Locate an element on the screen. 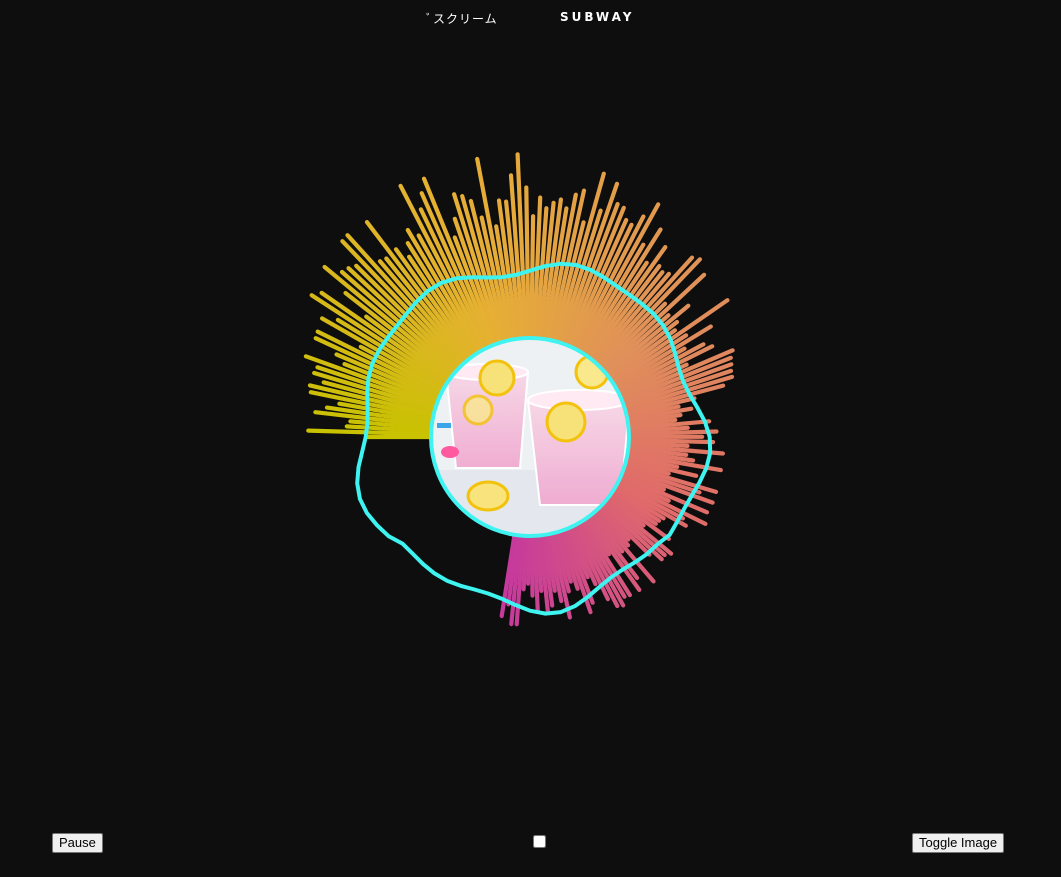 This screenshot has height=877, width=1061. pause-button: Pause is located at coordinates (77, 843).